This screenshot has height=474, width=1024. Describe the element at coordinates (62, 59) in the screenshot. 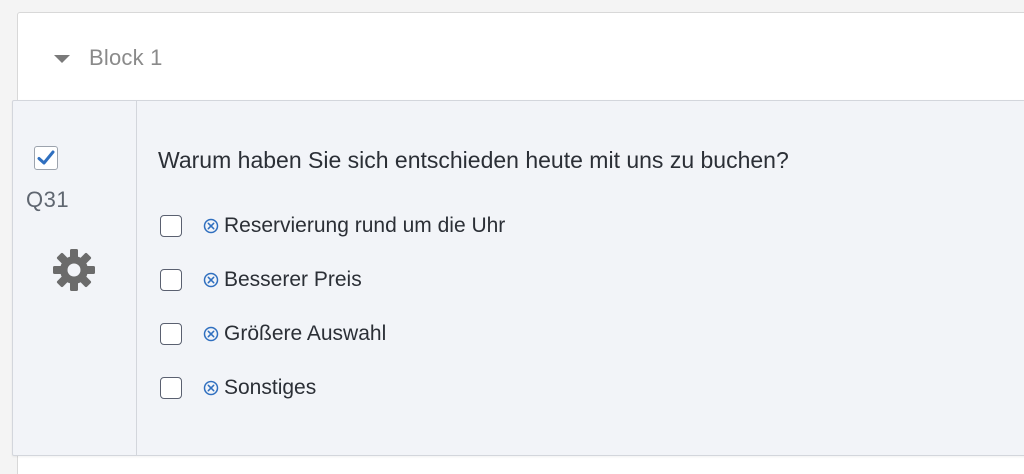

I see `caret-down-icon` at that location.